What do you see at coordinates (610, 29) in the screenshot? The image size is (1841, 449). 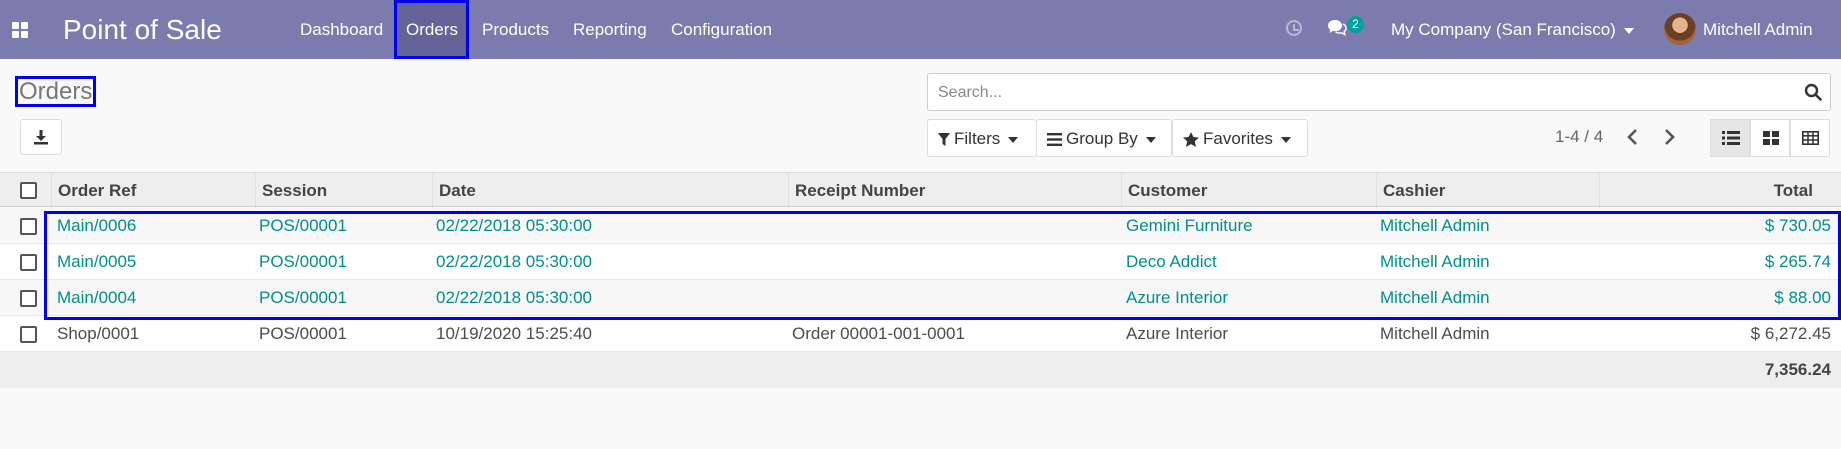 I see `menu-reporting: Reporting` at bounding box center [610, 29].